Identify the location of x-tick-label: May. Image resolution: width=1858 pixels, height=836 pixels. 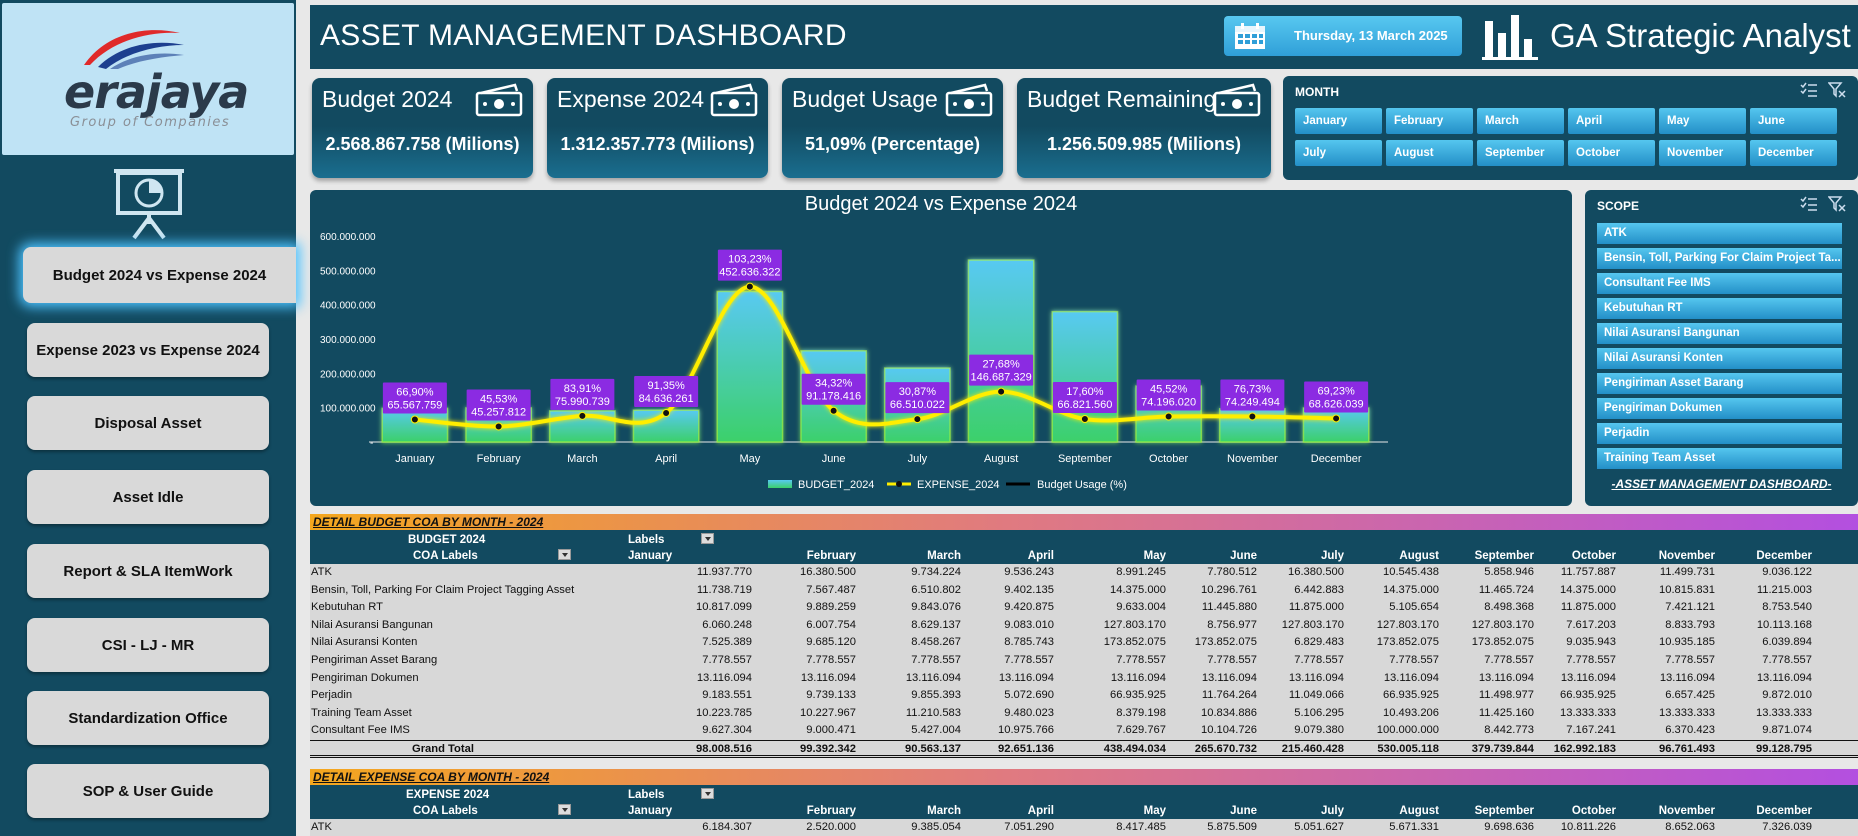
(749, 459).